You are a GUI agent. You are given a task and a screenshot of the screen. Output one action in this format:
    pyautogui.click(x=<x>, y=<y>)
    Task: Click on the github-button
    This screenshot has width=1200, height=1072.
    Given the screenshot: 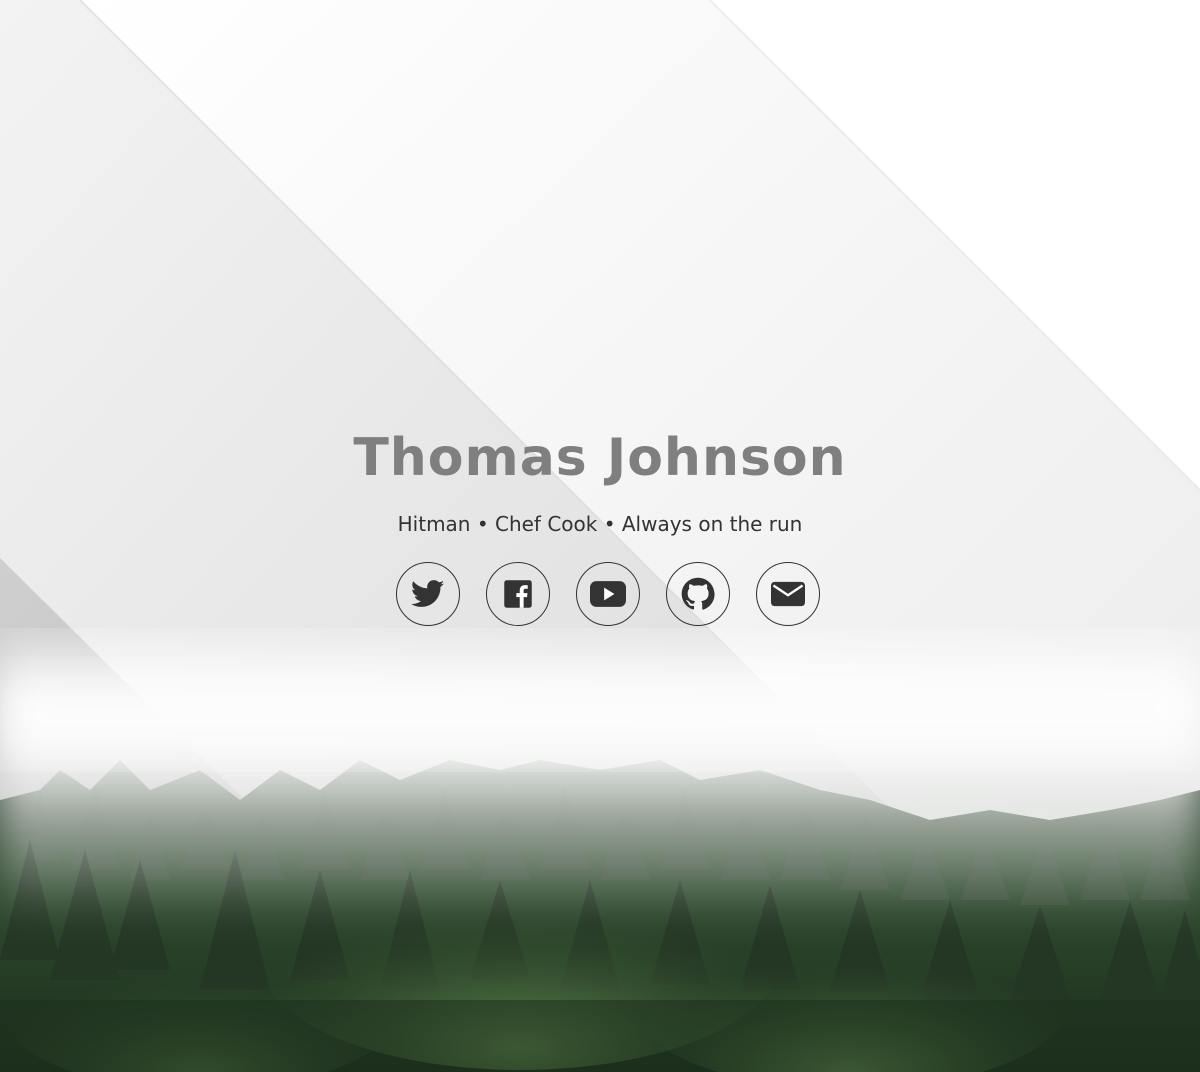 What is the action you would take?
    pyautogui.click(x=698, y=594)
    